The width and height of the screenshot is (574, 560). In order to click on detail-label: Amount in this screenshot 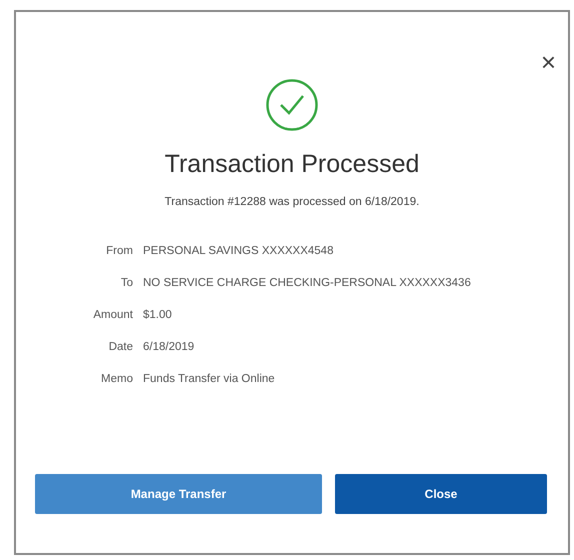, I will do `click(113, 315)`.